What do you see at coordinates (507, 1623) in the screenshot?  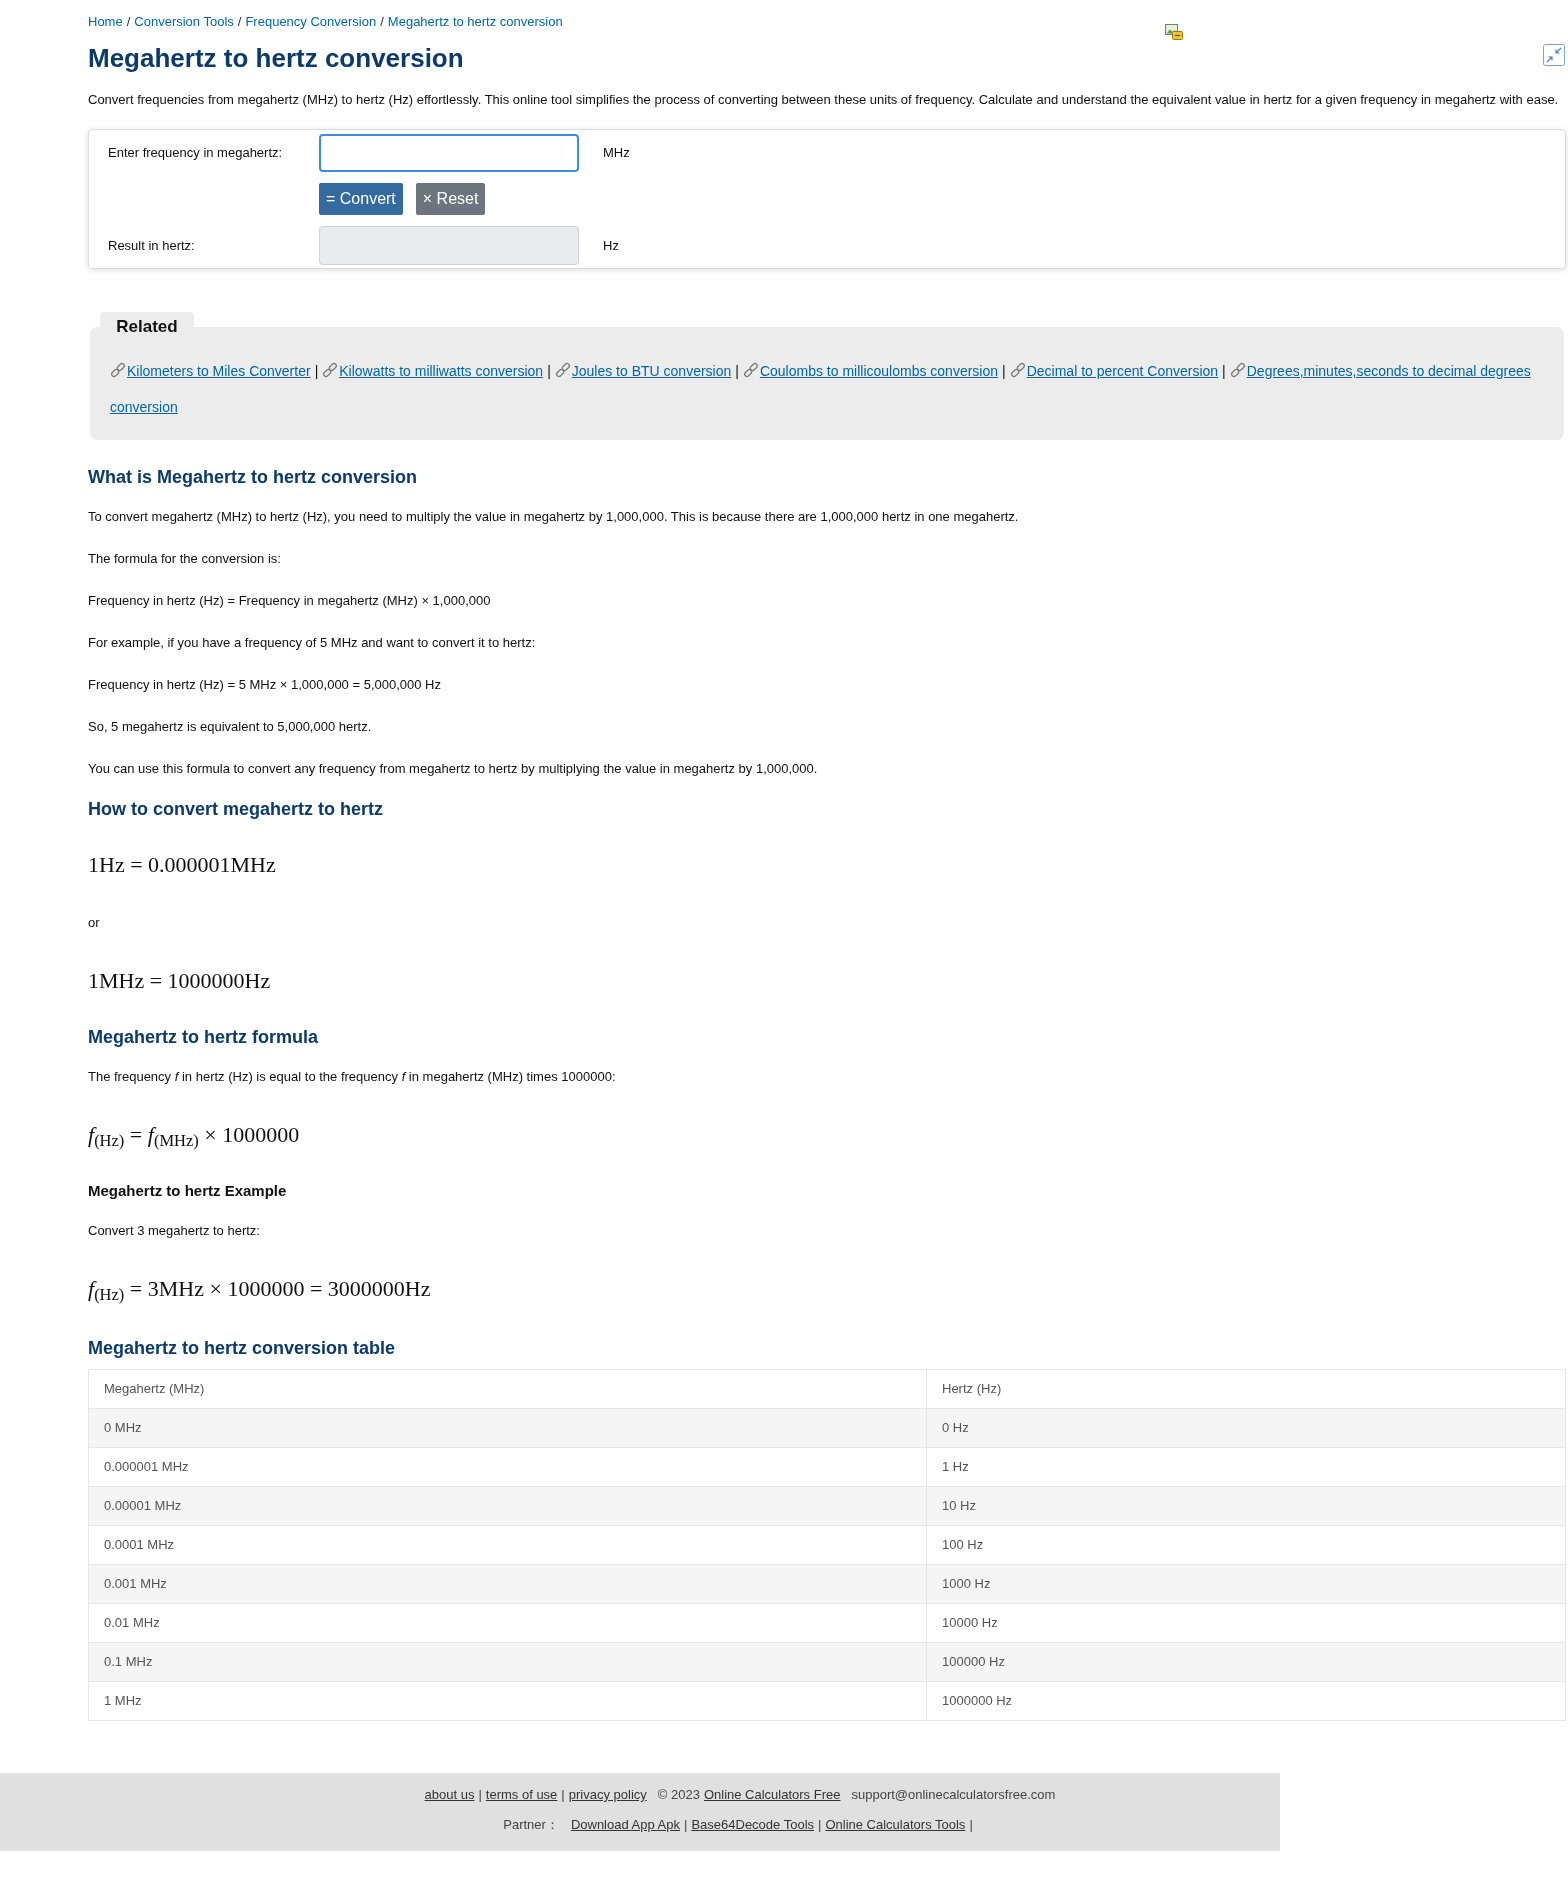 I see `table-cell: 0.01 MHz` at bounding box center [507, 1623].